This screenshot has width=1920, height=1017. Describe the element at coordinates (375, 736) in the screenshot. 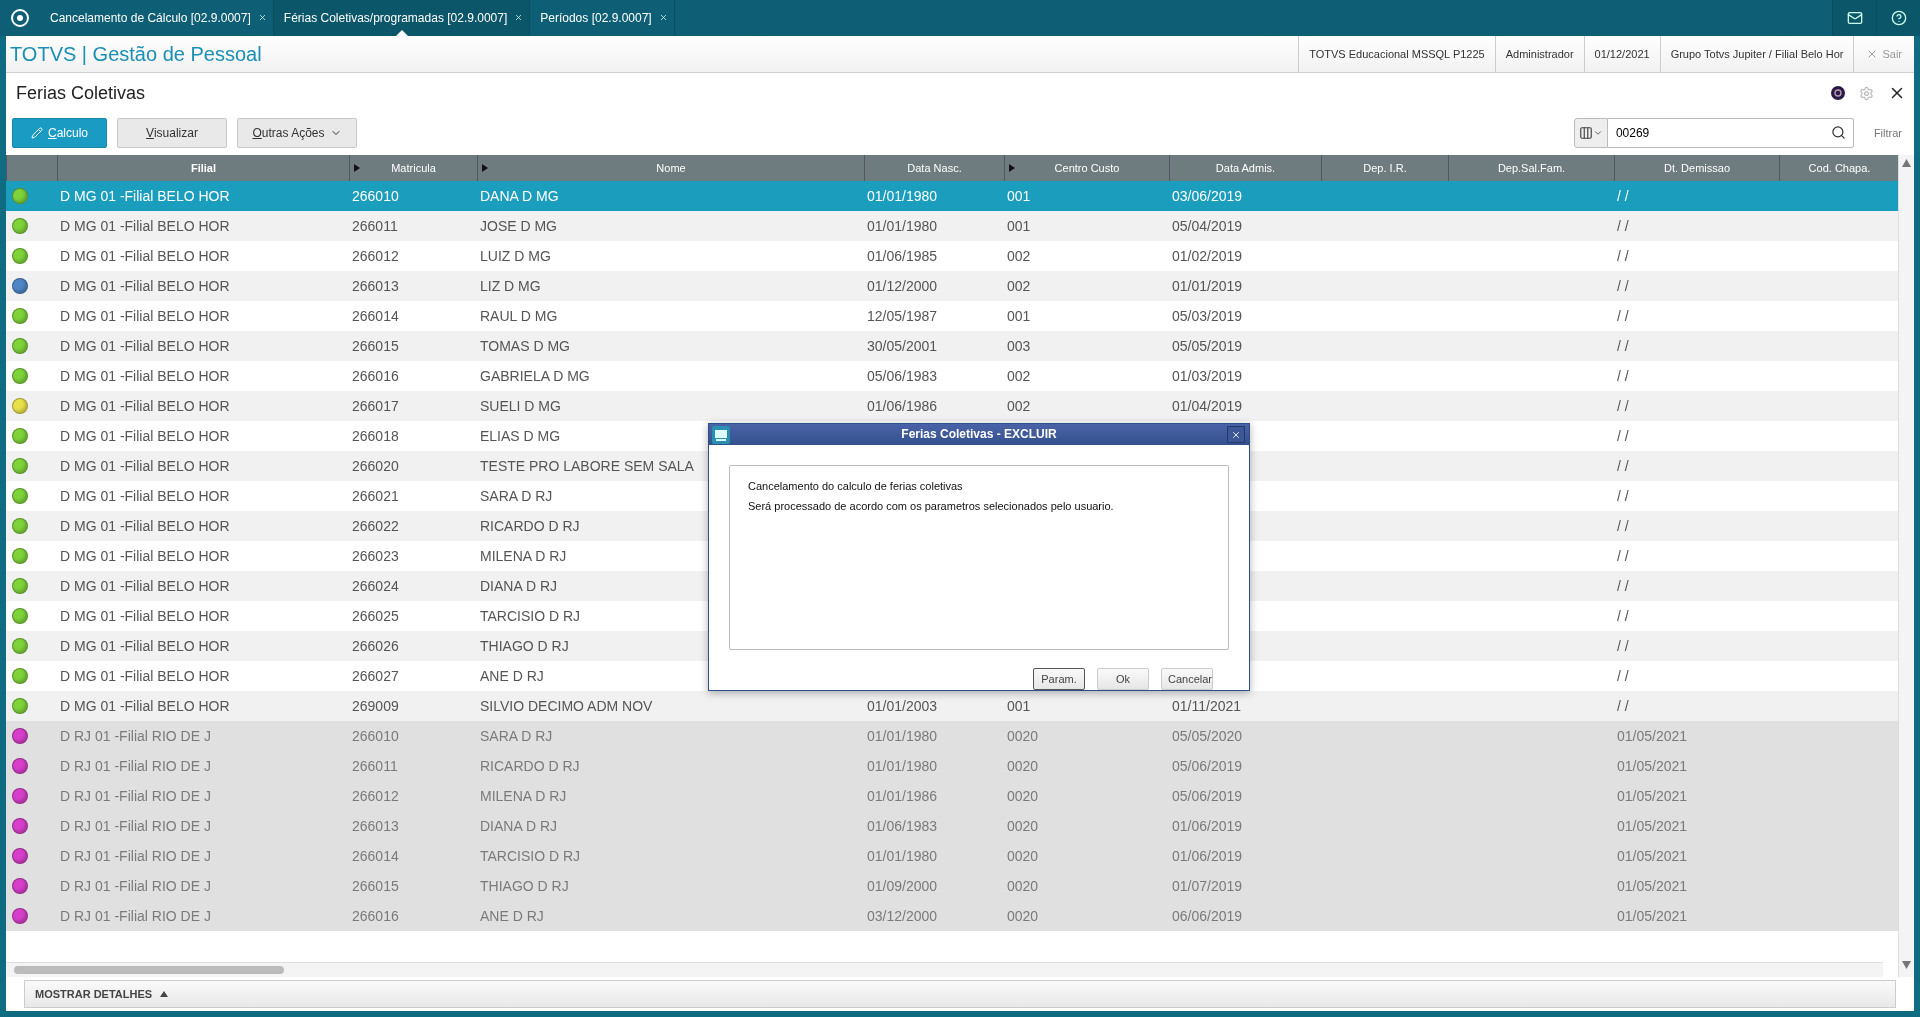

I see `table-cell-text: 266010` at that location.